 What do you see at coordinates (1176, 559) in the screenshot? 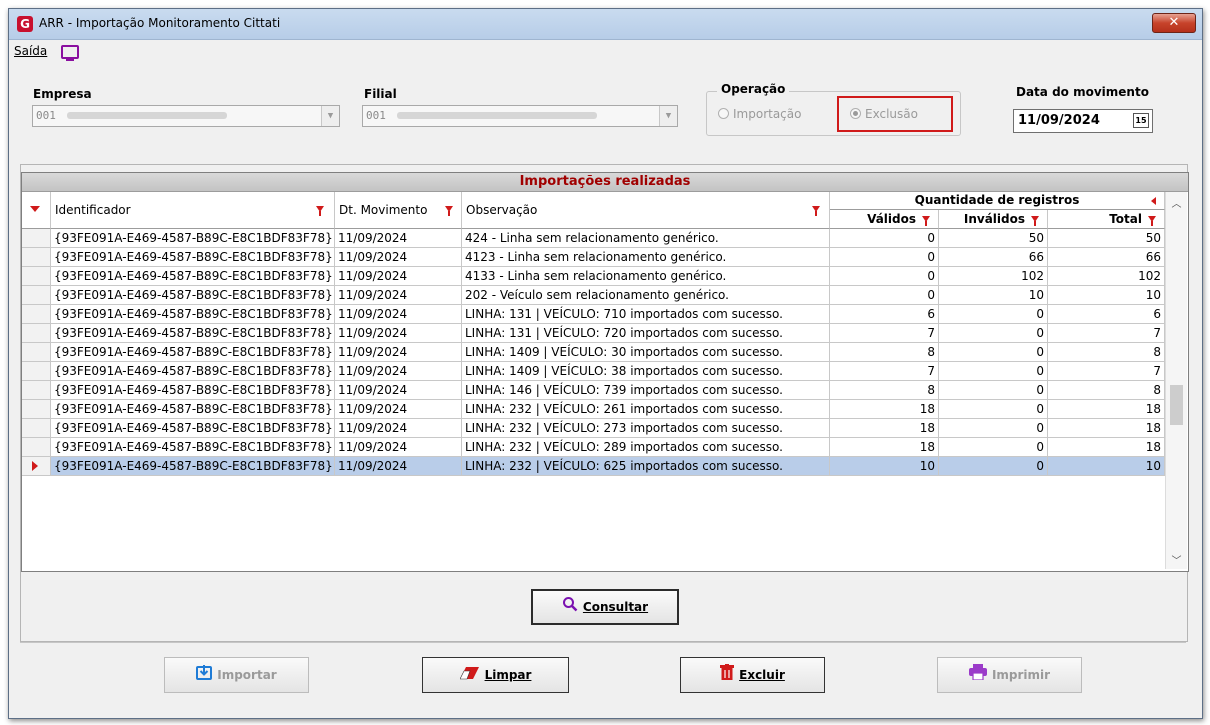
I see `scroll-down-icon: ﹀` at bounding box center [1176, 559].